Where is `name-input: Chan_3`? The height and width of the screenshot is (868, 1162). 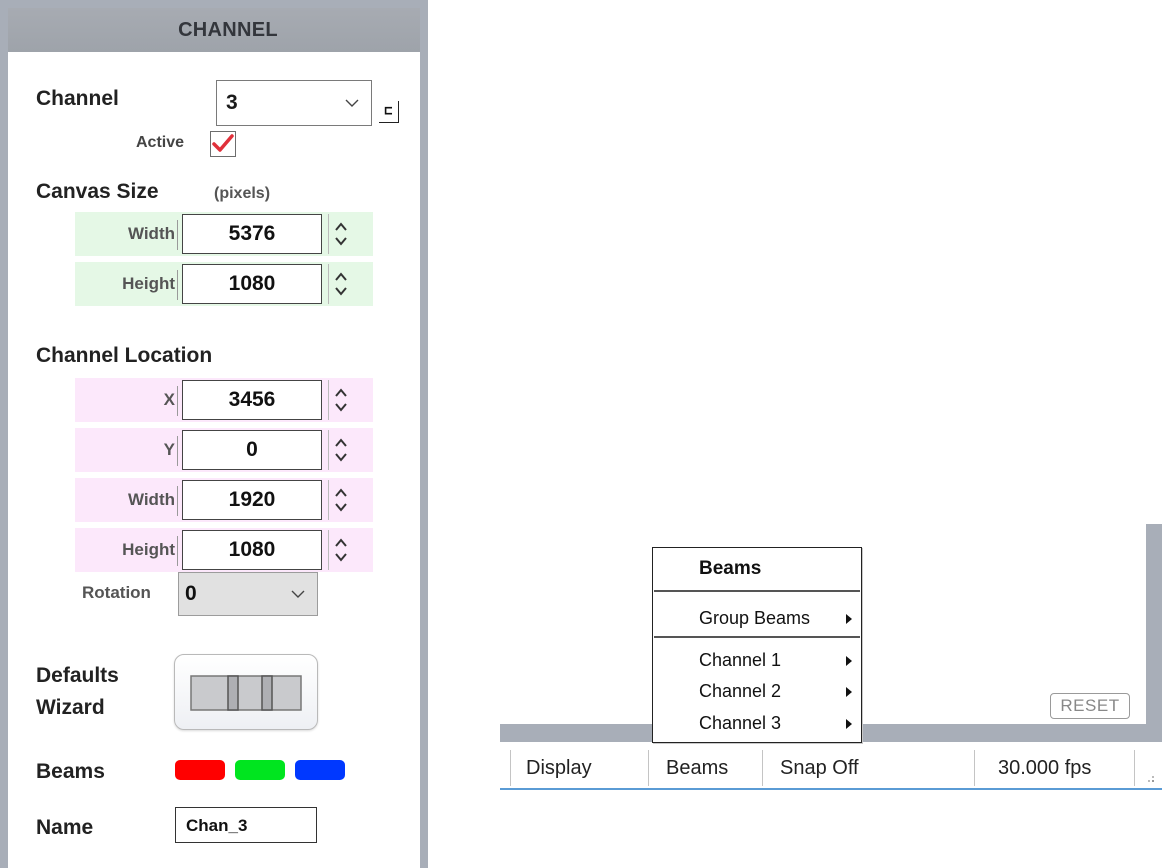
name-input: Chan_3 is located at coordinates (246, 825).